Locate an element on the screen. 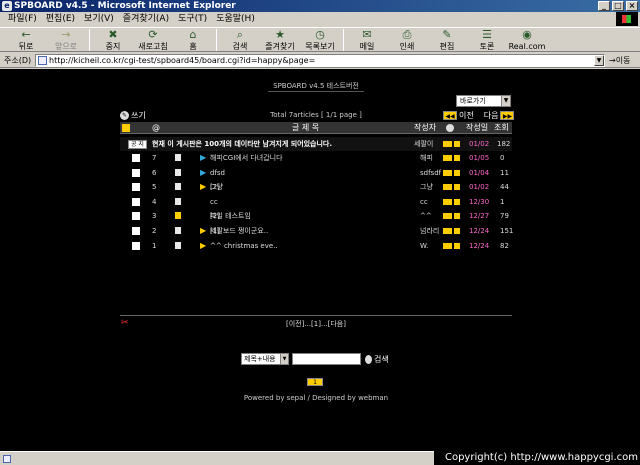 The width and height of the screenshot is (640, 465). toolbar-separator is located at coordinates (89, 40).